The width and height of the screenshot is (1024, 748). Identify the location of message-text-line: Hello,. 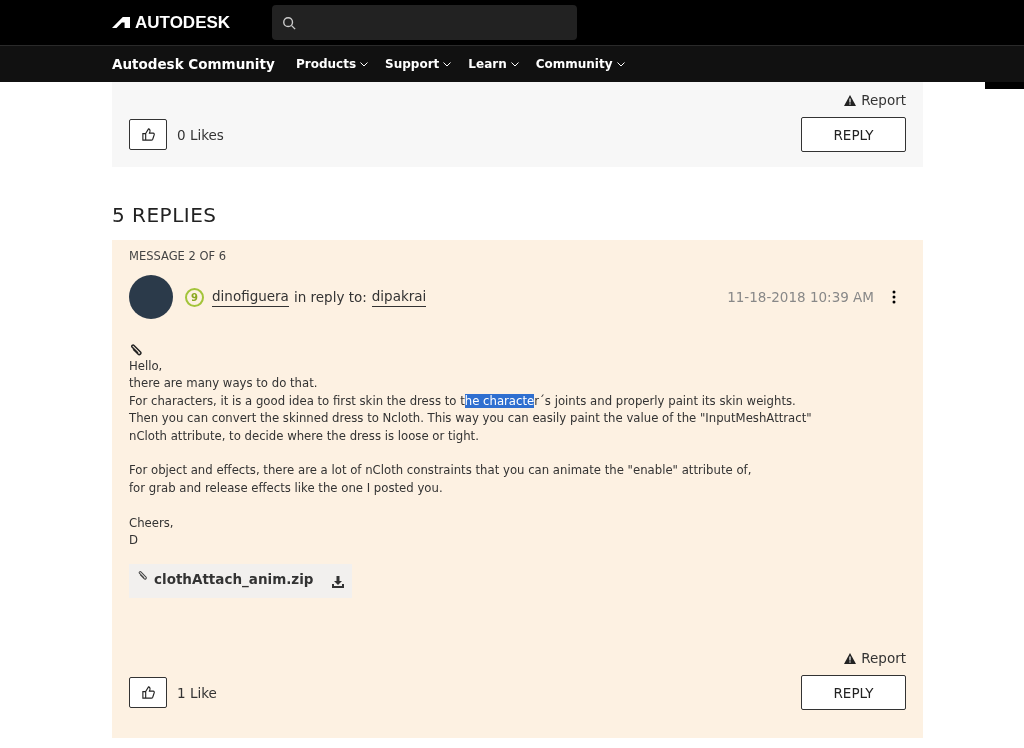
(146, 366).